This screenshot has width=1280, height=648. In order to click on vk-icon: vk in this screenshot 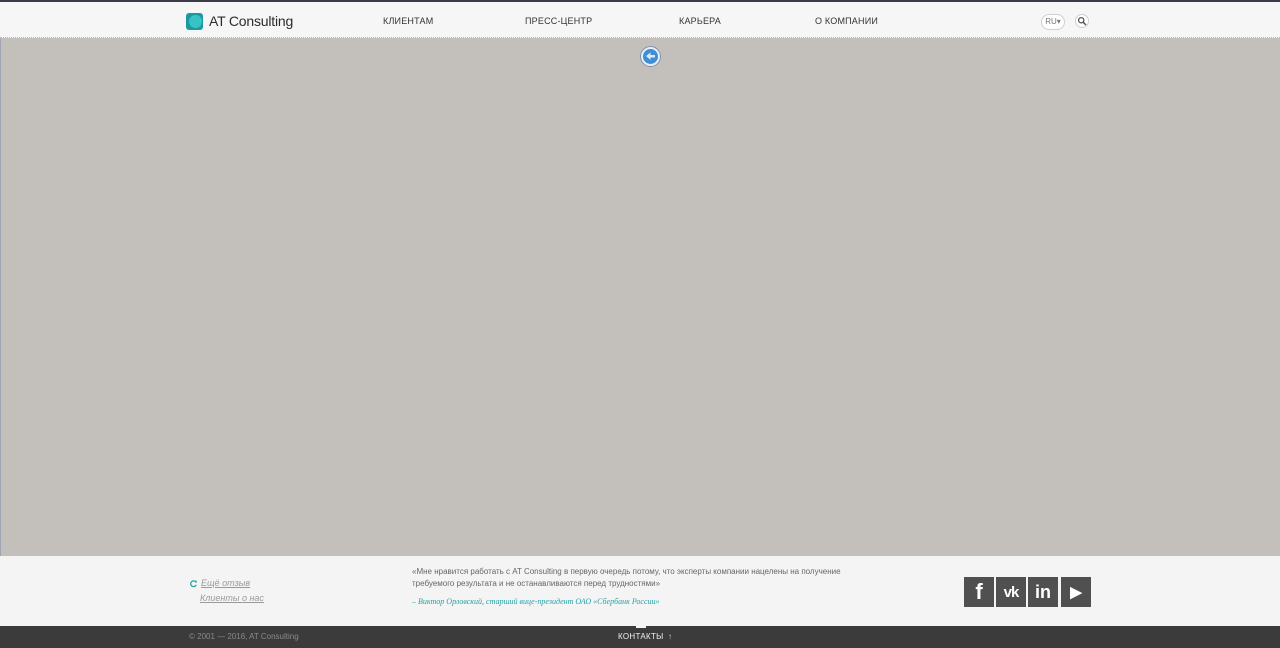, I will do `click(1011, 592)`.